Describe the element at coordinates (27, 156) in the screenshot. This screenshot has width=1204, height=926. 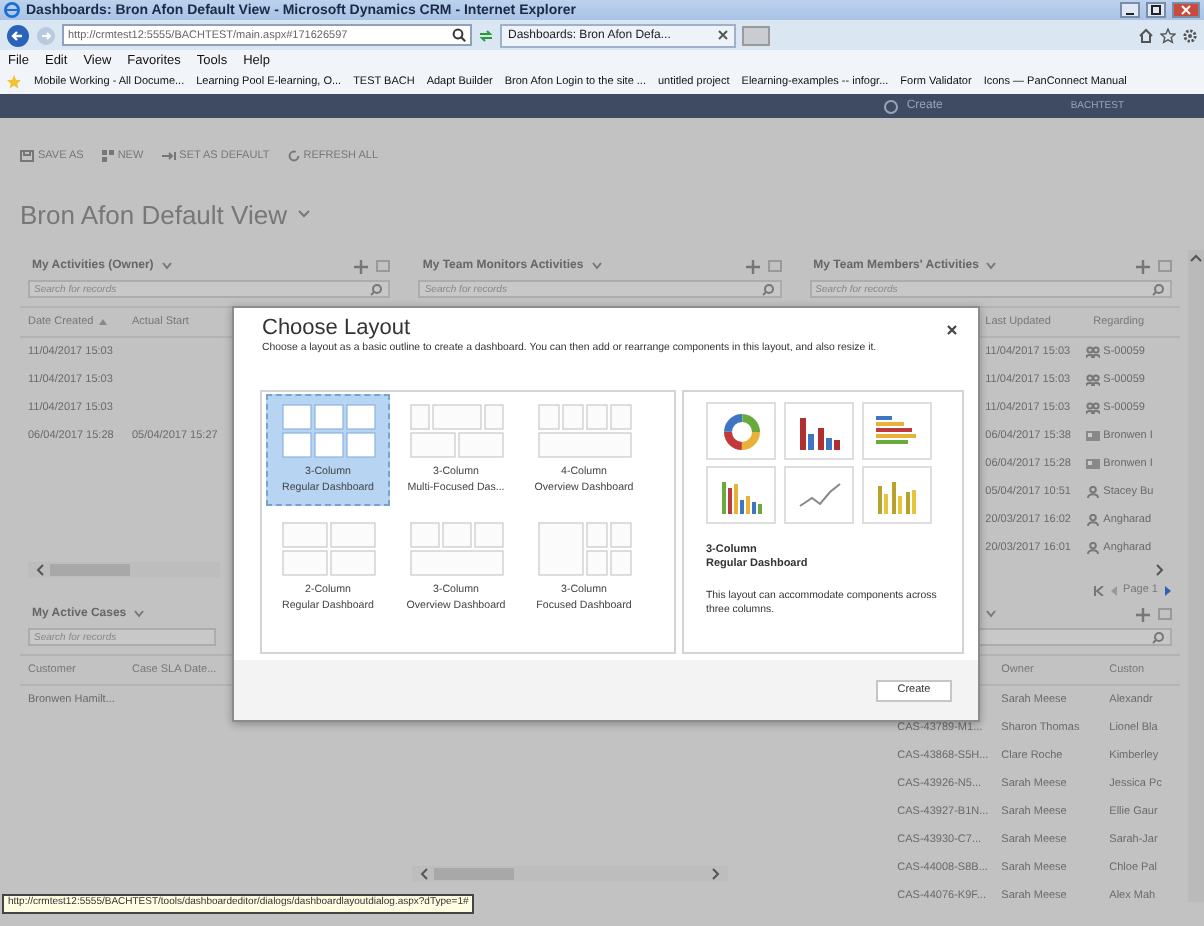
I see `save-icon` at that location.